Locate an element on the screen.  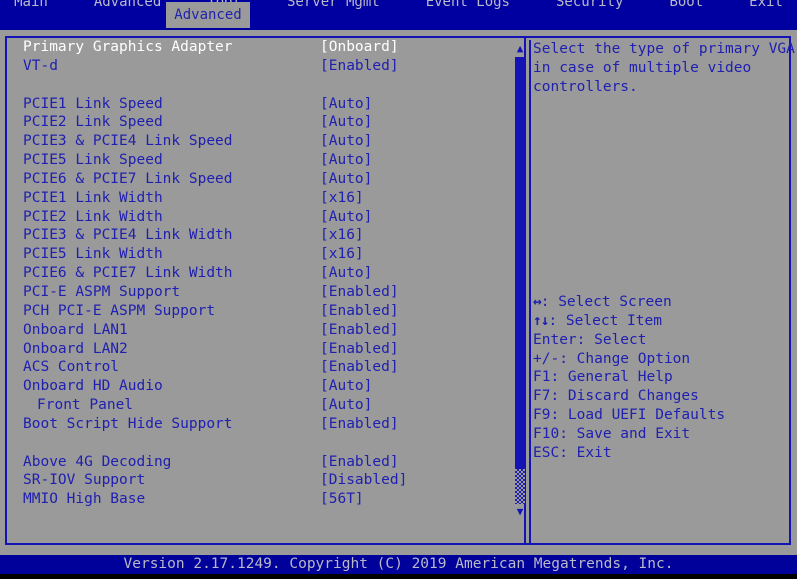
setting-label: MMIO High Base is located at coordinates (84, 499).